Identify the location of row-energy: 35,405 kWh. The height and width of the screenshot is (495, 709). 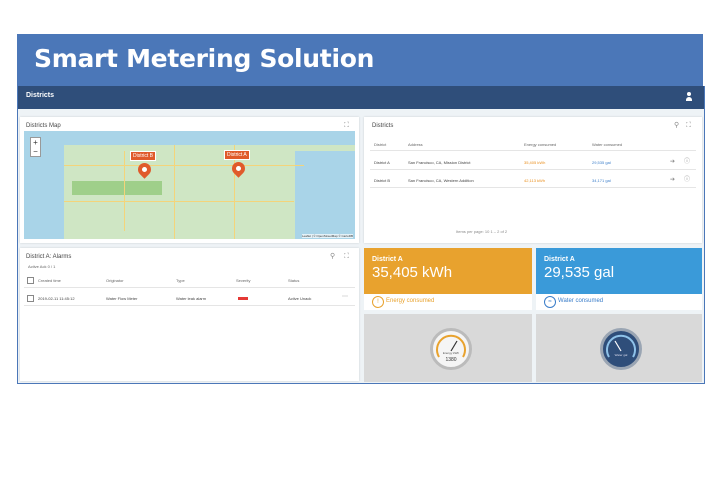
(535, 162).